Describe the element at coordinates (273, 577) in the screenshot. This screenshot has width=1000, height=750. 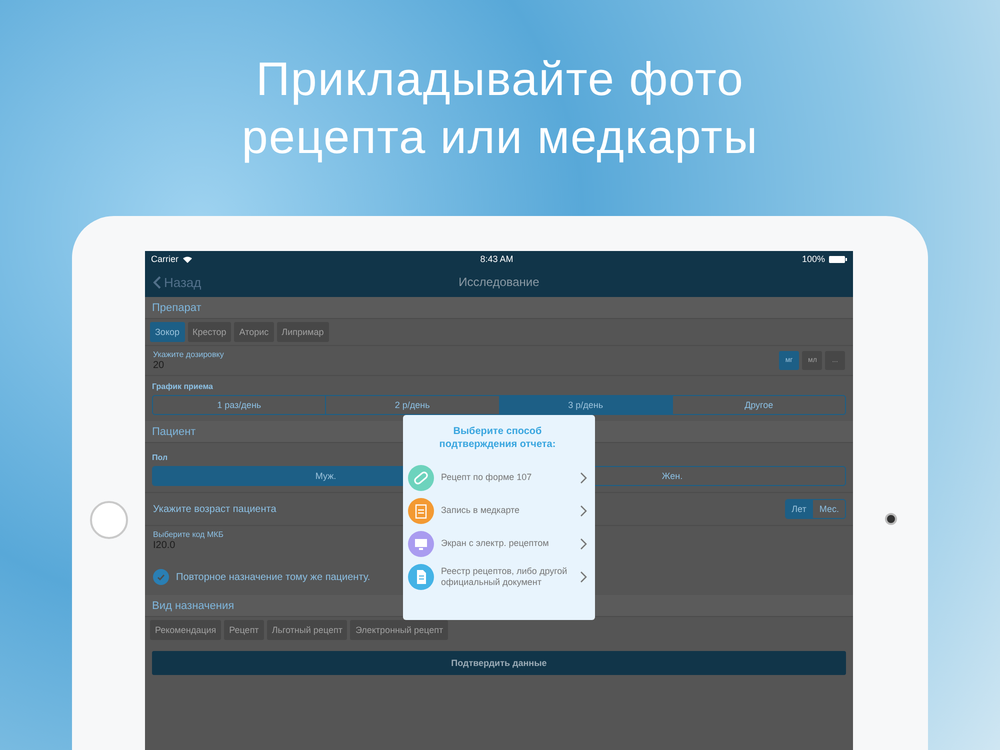
I see `checkbox-label: Повторное назначение тому же пациенту.` at that location.